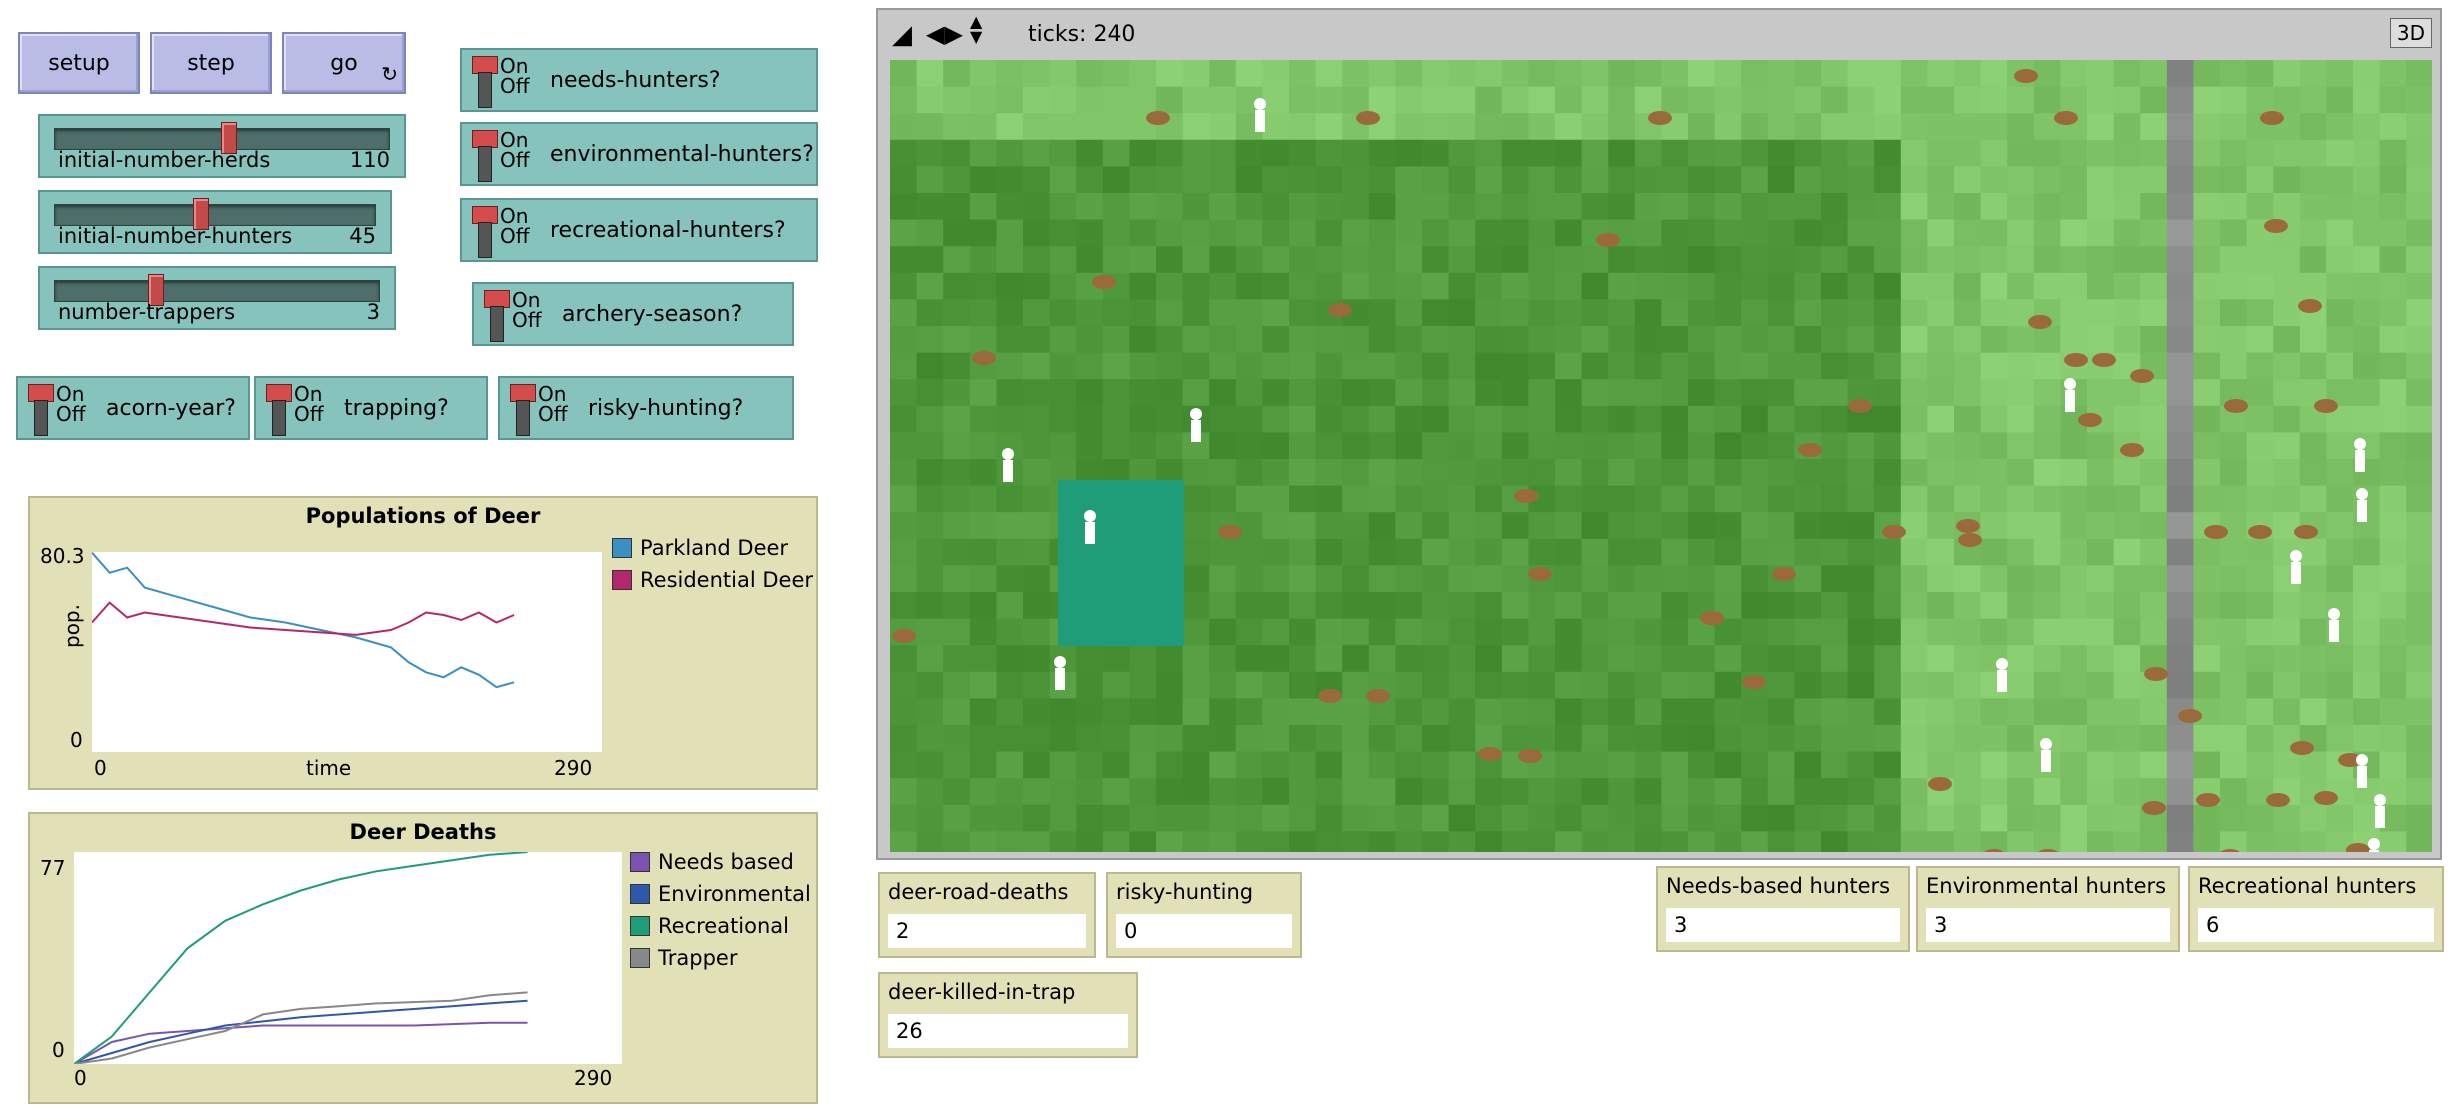  What do you see at coordinates (976, 29) in the screenshot?
I see `vertical-arrows-icon: ▲ ▼` at bounding box center [976, 29].